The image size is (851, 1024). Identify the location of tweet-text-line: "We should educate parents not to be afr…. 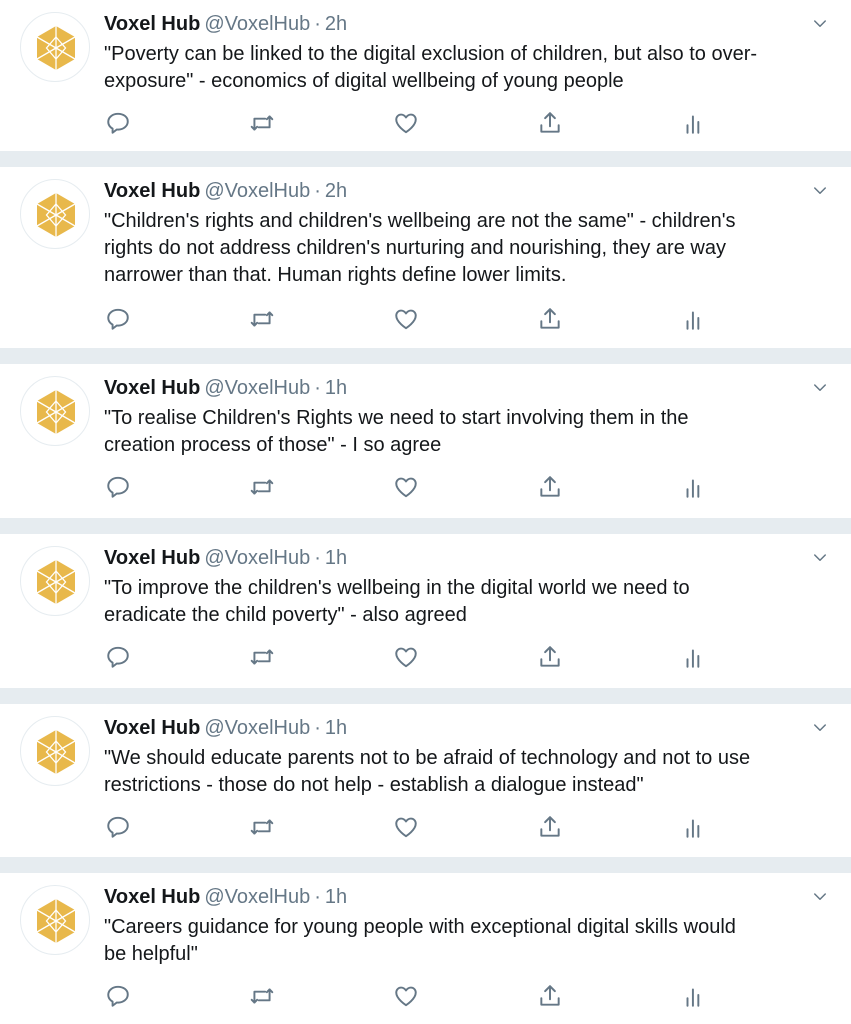
(427, 758).